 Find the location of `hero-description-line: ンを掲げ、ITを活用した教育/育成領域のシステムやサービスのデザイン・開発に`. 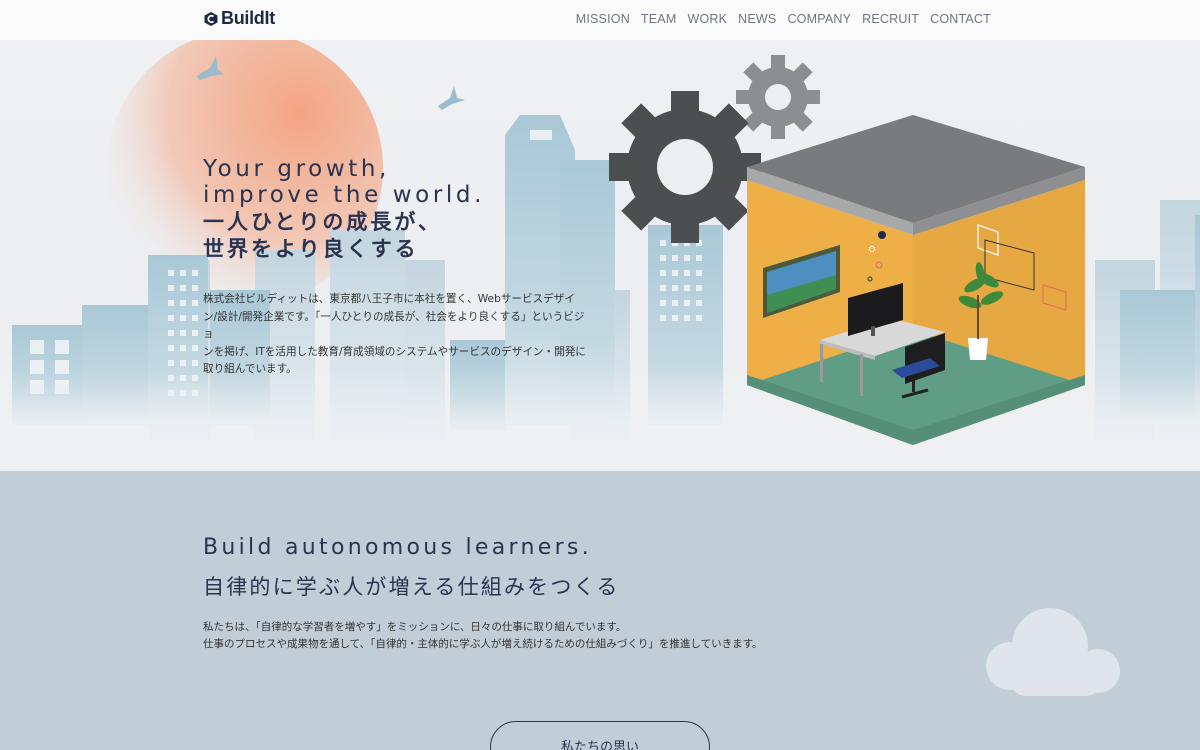

hero-description-line: ンを掲げ、ITを活用した教育/育成領域のシステムやサービスのデザイン・開発に is located at coordinates (394, 351).